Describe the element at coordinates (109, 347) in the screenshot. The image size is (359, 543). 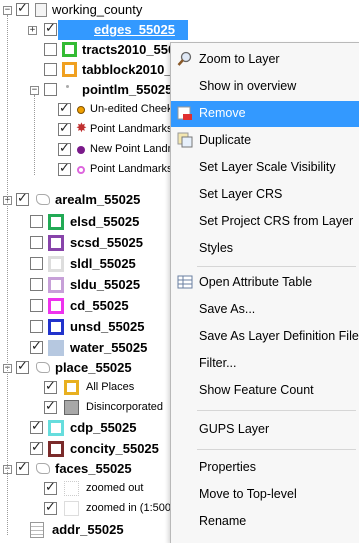
I see `layer-label: water_55025` at that location.